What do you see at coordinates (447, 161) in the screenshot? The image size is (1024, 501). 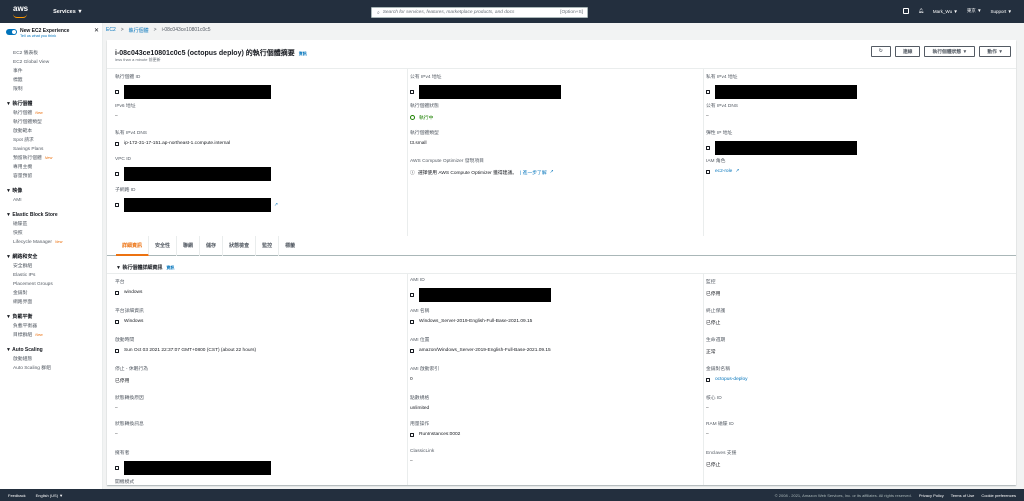 I see `field-label: AWS Compute Optimizer 發現項目` at bounding box center [447, 161].